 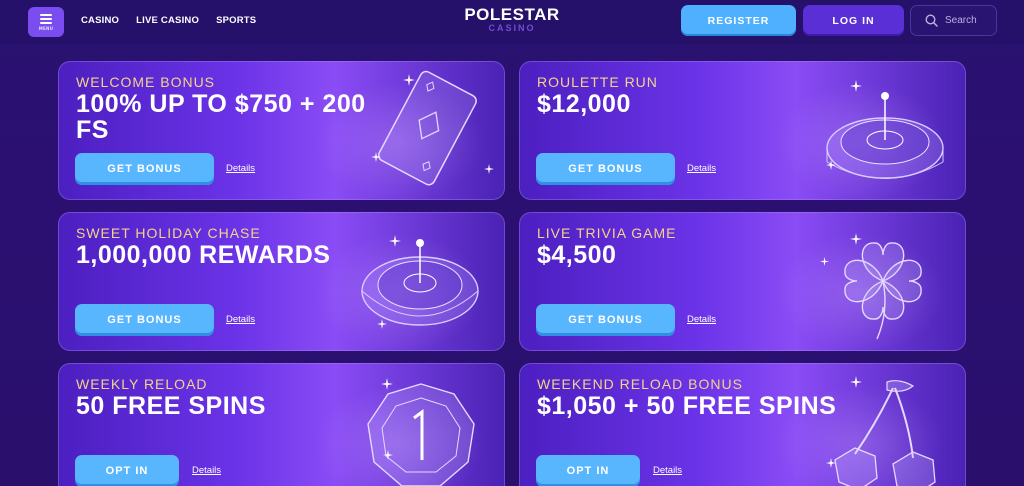 I want to click on menu-label: MENU, so click(x=46, y=28).